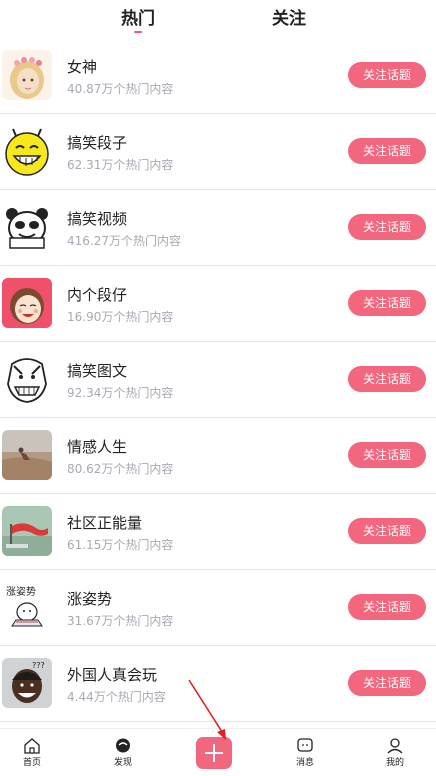 The image size is (436, 776). I want to click on active-tab-indicator, so click(138, 32).